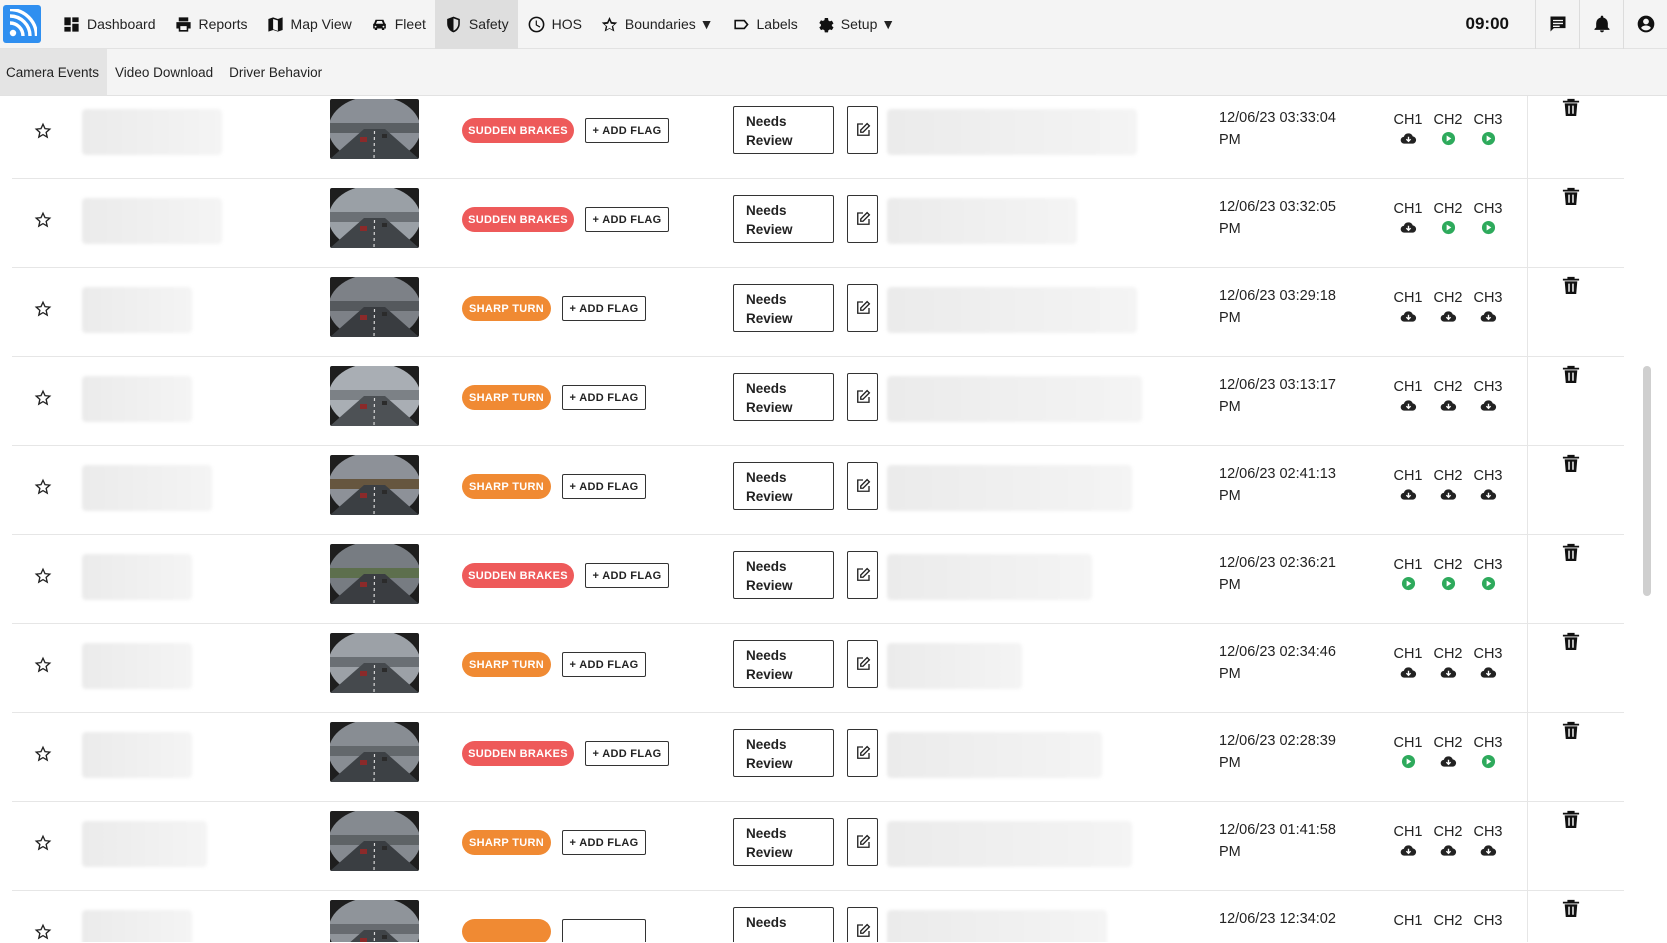 The width and height of the screenshot is (1667, 943). I want to click on nav-map-view: Map View, so click(309, 24).